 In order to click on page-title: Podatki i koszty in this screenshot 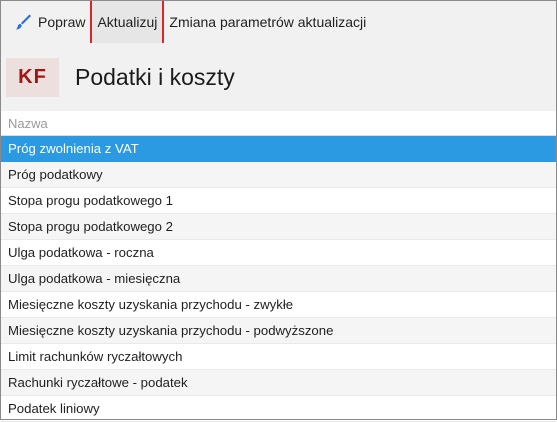, I will do `click(155, 76)`.